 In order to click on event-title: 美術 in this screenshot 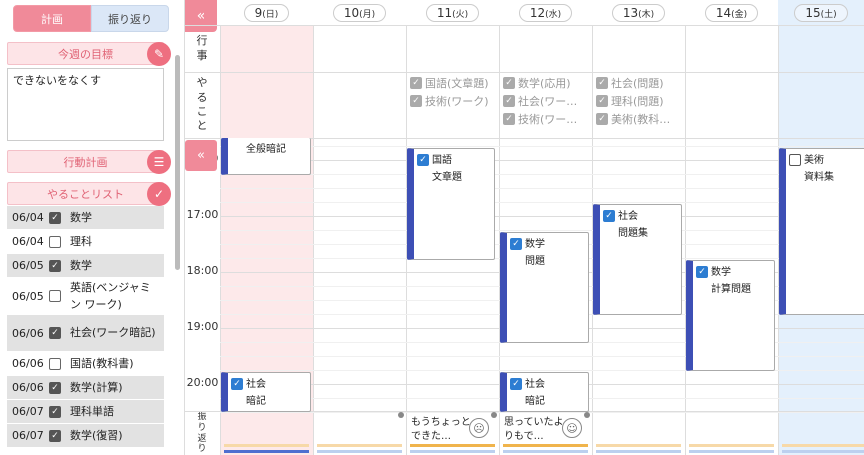, I will do `click(814, 160)`.